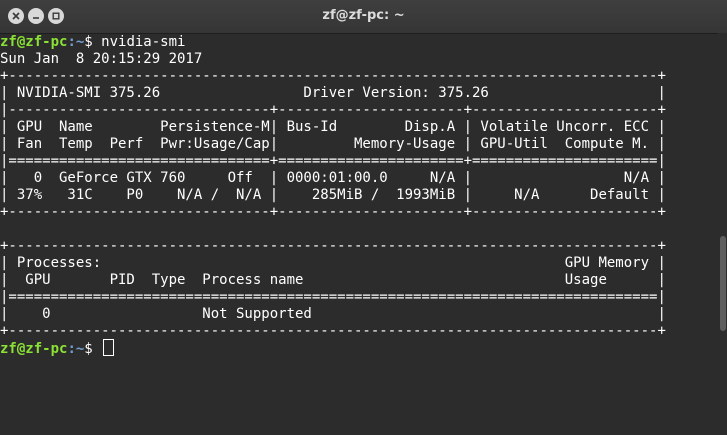  I want to click on output-line: Sun Jan 8 20:15:29 2017, so click(101, 59).